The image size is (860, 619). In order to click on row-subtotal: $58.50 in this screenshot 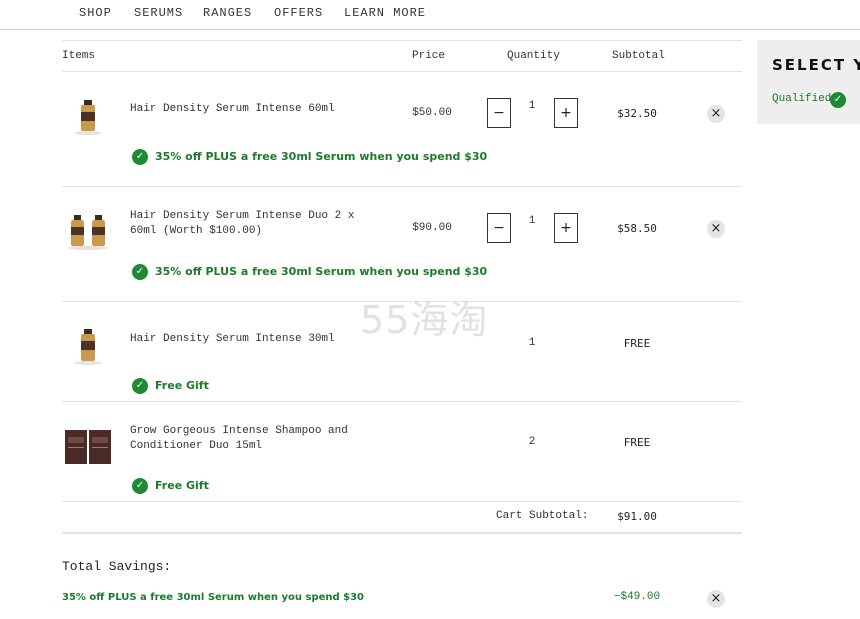, I will do `click(637, 228)`.